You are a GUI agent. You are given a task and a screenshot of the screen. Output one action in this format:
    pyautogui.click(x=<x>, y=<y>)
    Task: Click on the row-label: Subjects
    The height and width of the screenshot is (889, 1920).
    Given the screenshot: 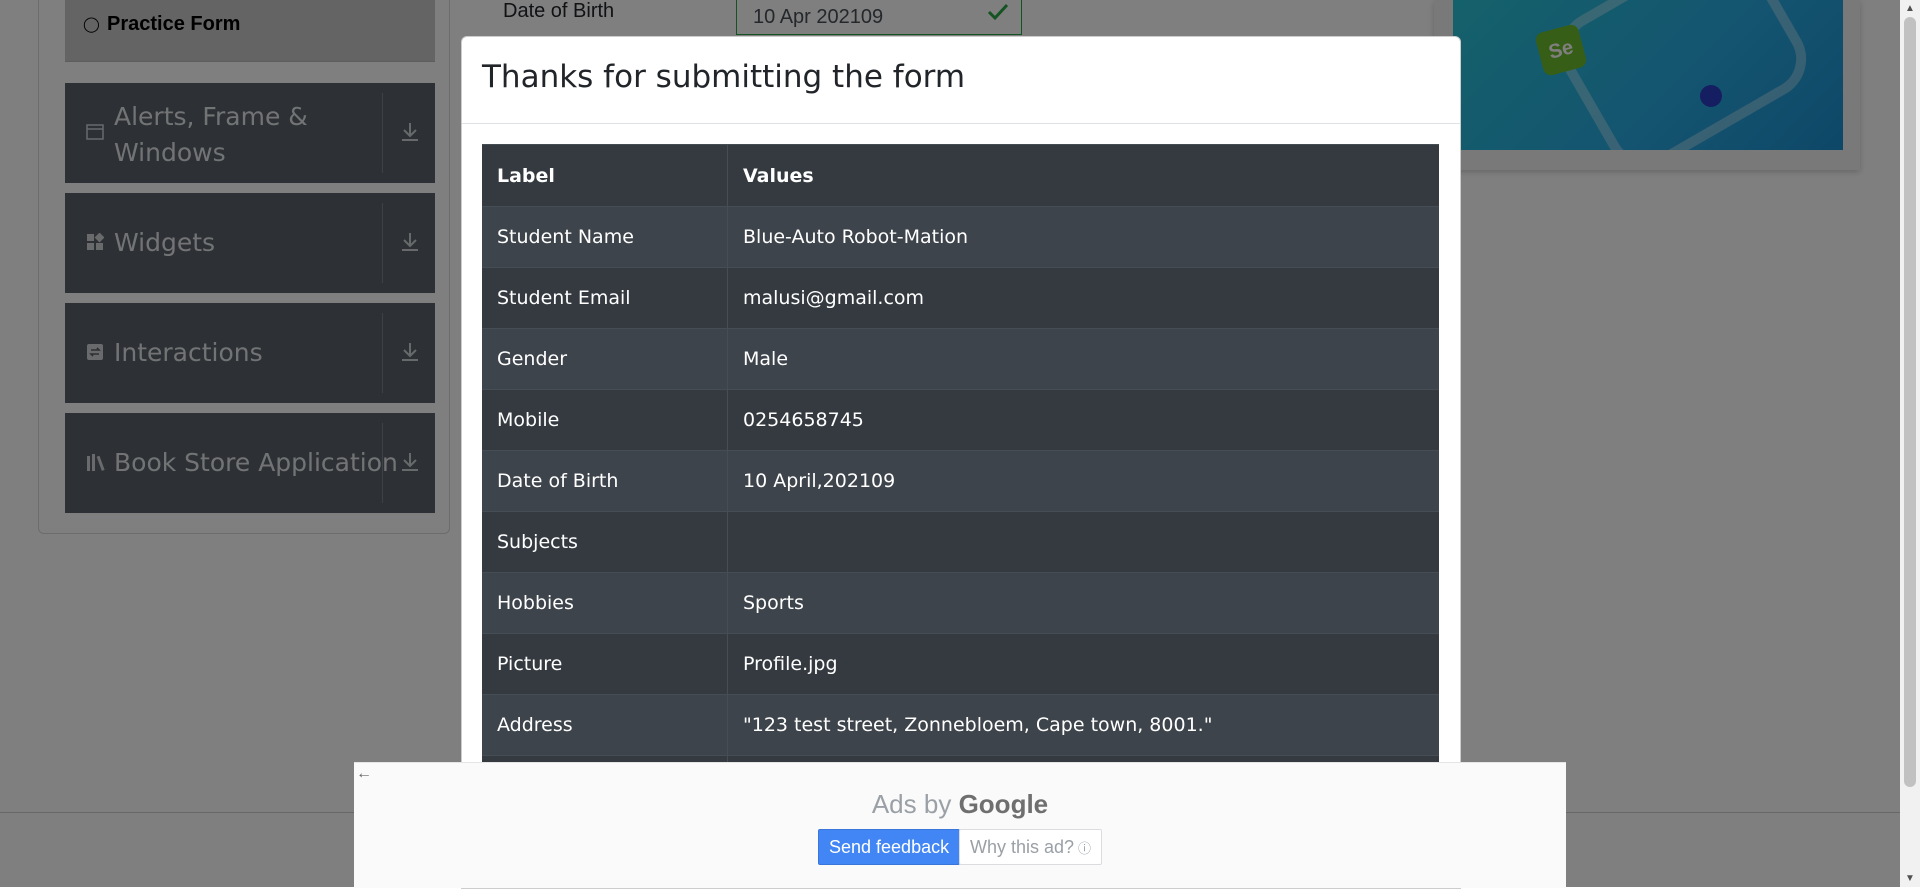 What is the action you would take?
    pyautogui.click(x=605, y=542)
    